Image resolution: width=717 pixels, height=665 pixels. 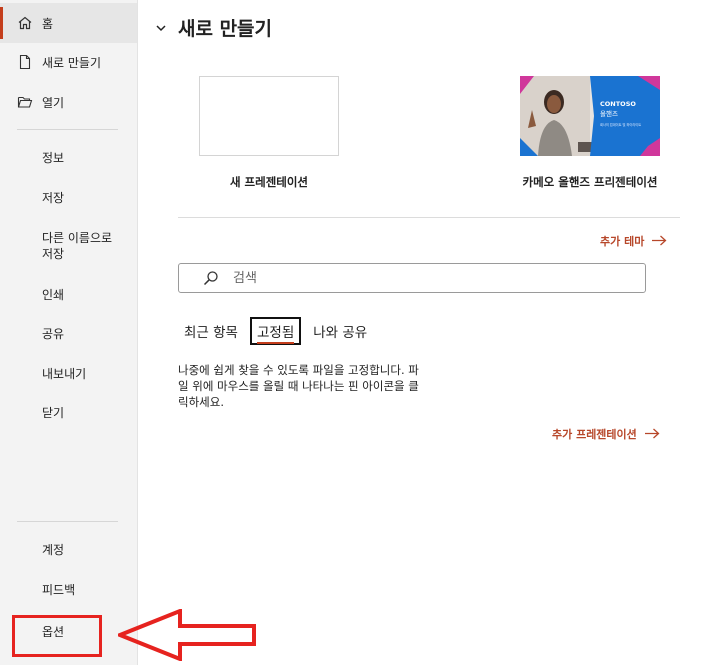 I want to click on thumb-title: 올핸즈, so click(x=609, y=113).